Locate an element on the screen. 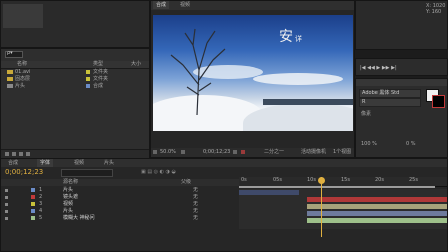  project-panel: ρ▾ 名称 类型 大小 01.avi 文件夹 固态层 文件夹 片头 合成 is located at coordinates (75, 103).